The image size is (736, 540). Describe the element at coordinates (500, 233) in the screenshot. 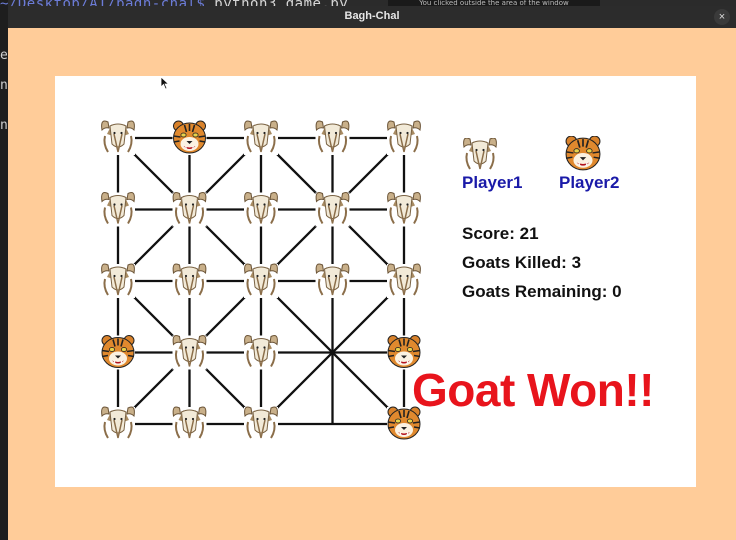

I see `score-label: Score: 21` at that location.